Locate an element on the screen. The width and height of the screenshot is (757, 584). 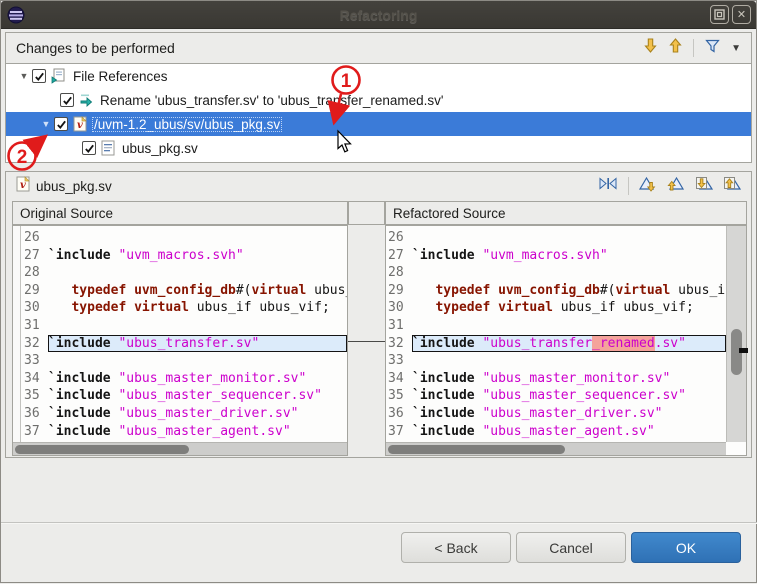
maximize-button is located at coordinates (719, 14).